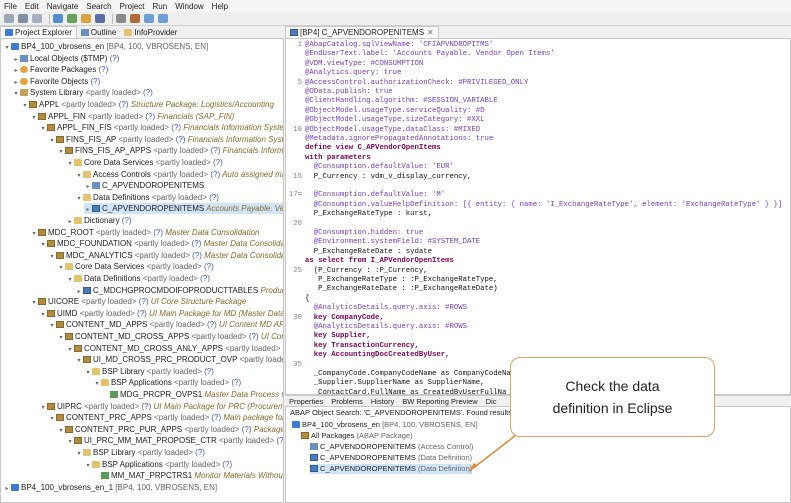 This screenshot has width=791, height=503. I want to click on callout-text: Check the data definition in Eclipse, so click(612, 397).